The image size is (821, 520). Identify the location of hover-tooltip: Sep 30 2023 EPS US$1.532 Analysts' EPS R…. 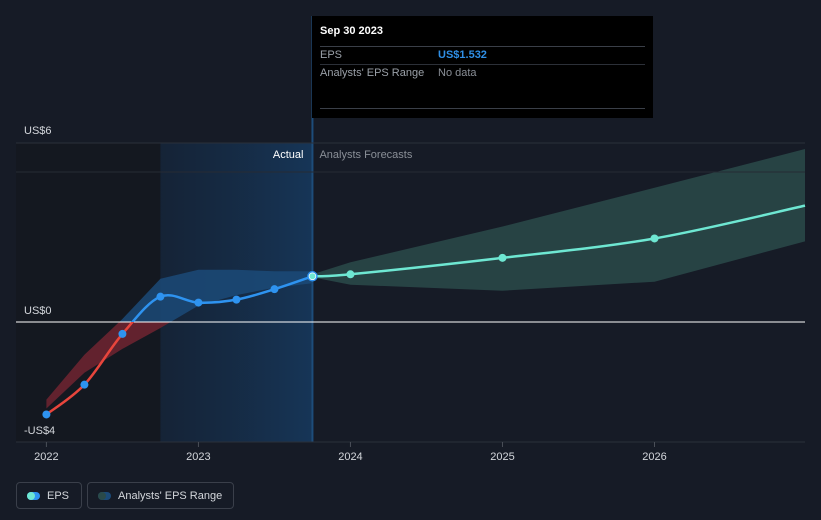
(482, 67).